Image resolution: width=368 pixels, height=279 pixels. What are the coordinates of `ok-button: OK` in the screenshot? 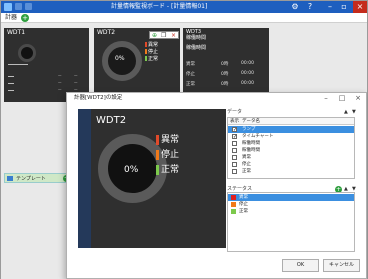 It's located at (300, 265).